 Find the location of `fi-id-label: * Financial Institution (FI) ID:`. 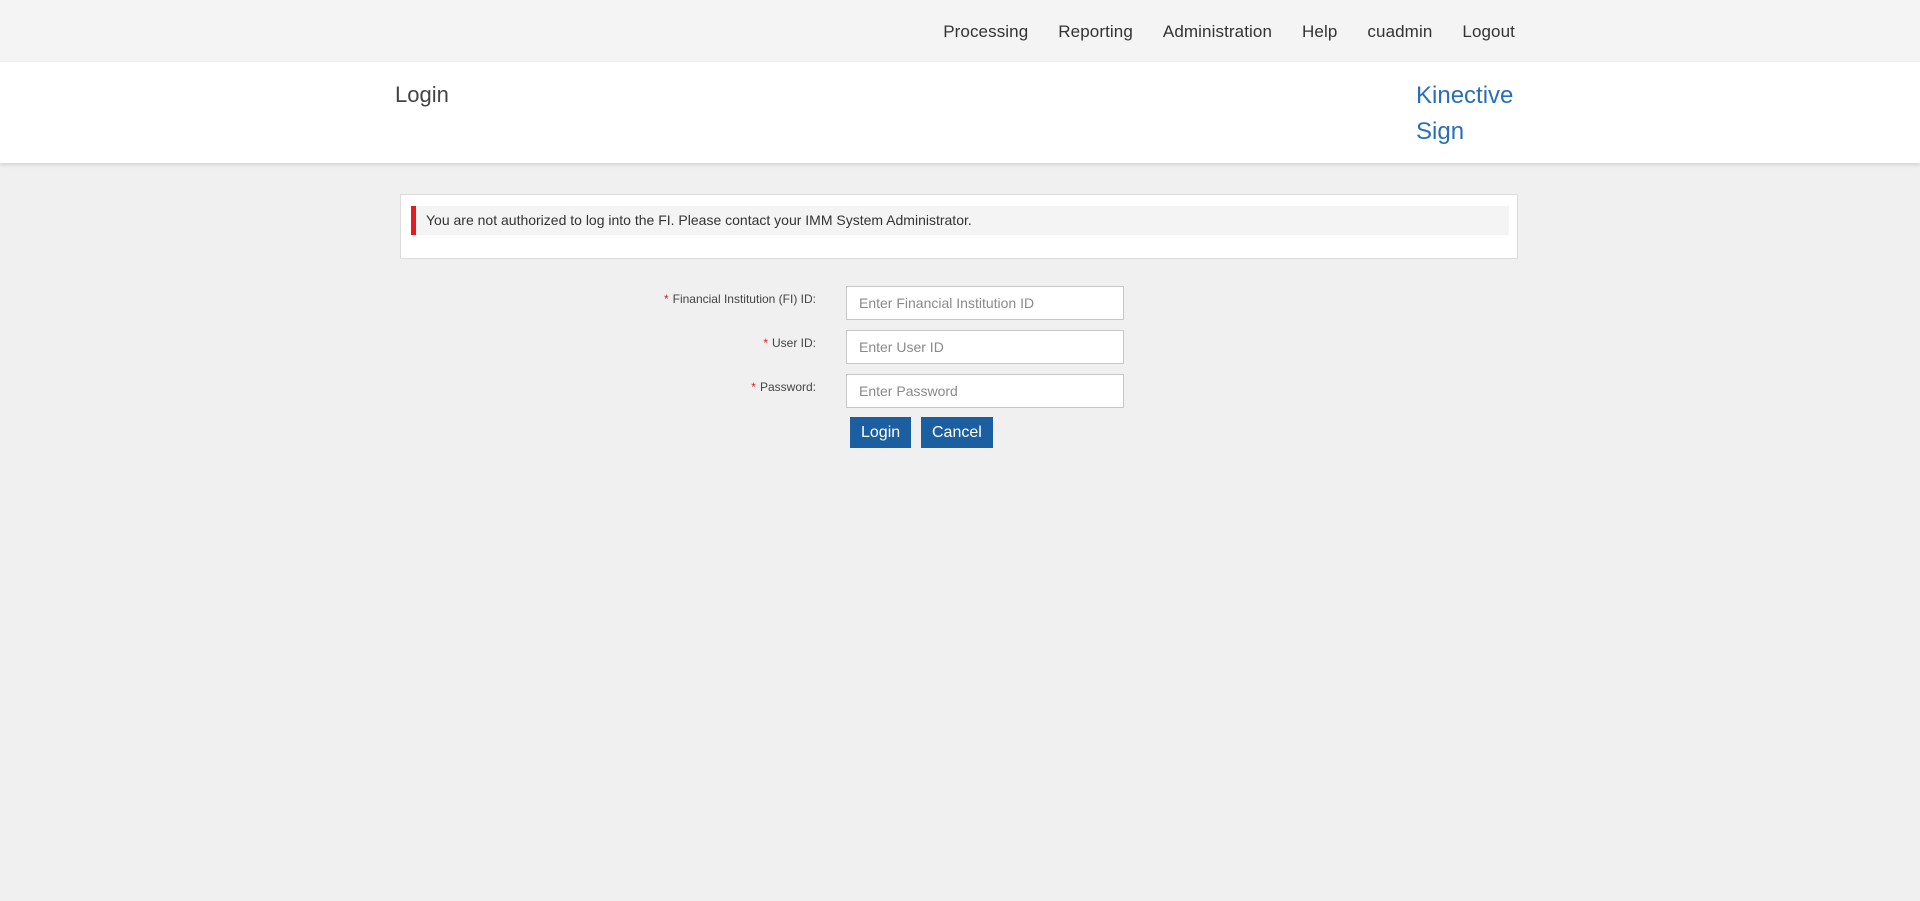

fi-id-label: * Financial Institution (FI) ID: is located at coordinates (740, 299).